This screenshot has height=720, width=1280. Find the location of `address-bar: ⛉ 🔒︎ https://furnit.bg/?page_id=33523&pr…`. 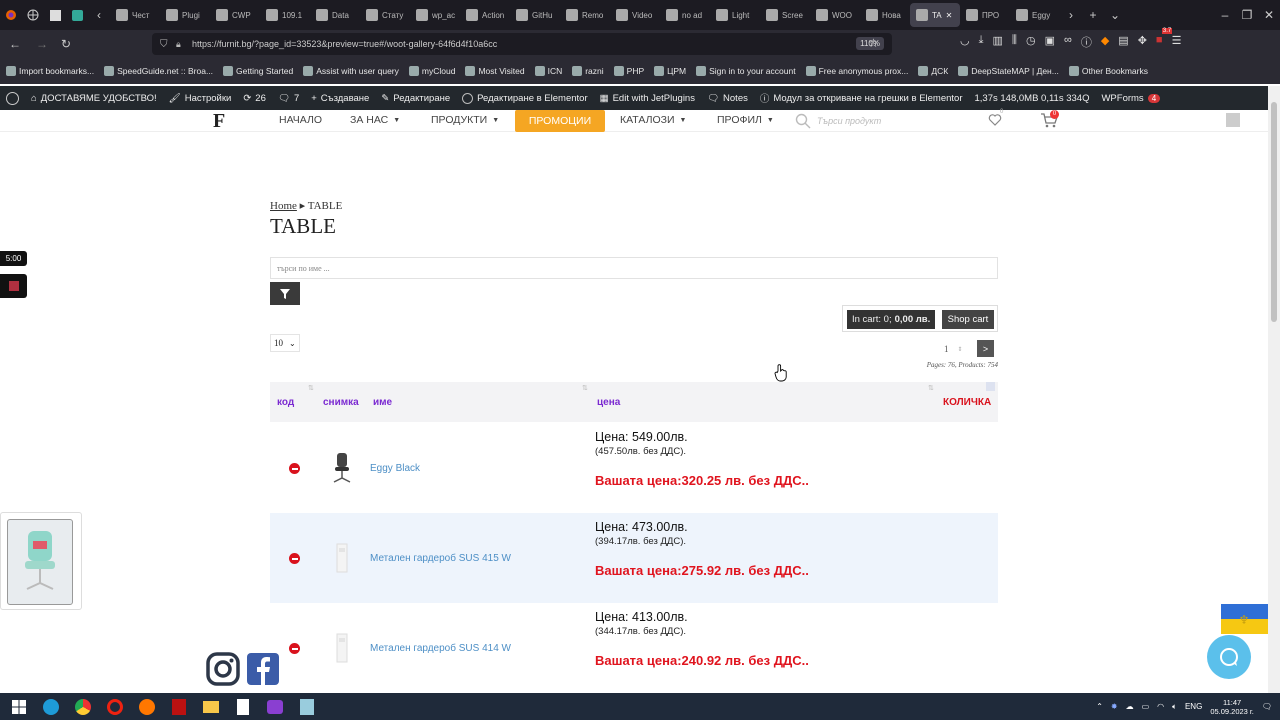

address-bar: ⛉ 🔒︎ https://furnit.bg/?page_id=33523&pr… is located at coordinates (522, 44).